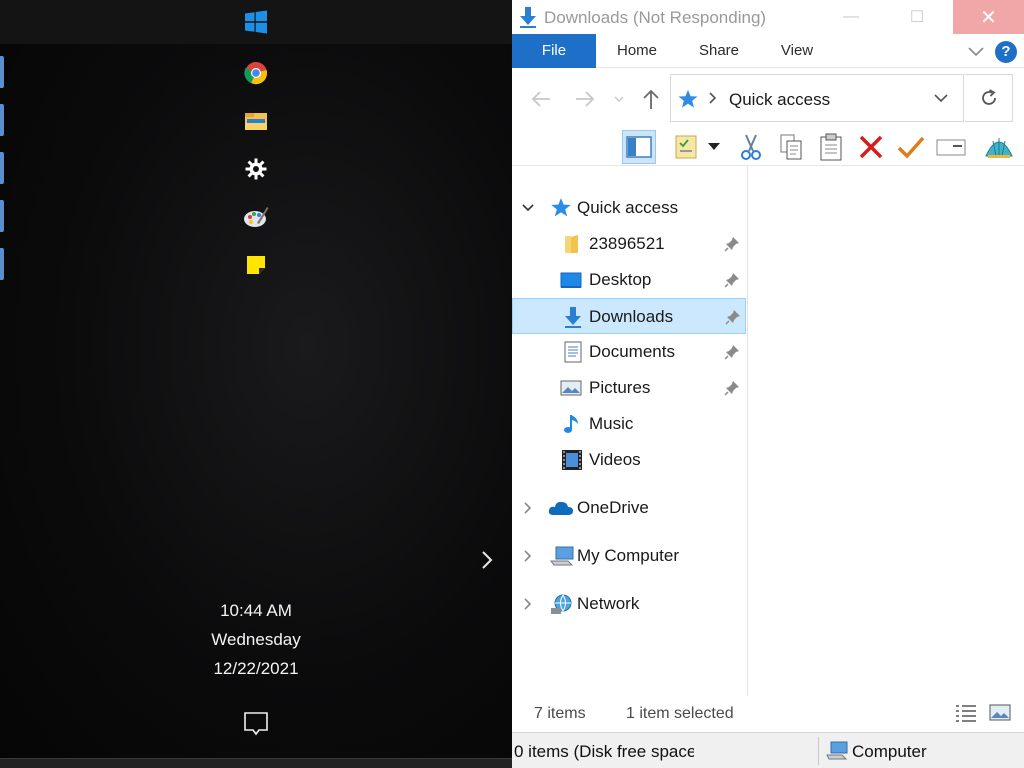 The width and height of the screenshot is (1024, 768). Describe the element at coordinates (966, 713) in the screenshot. I see `details-view-icon` at that location.